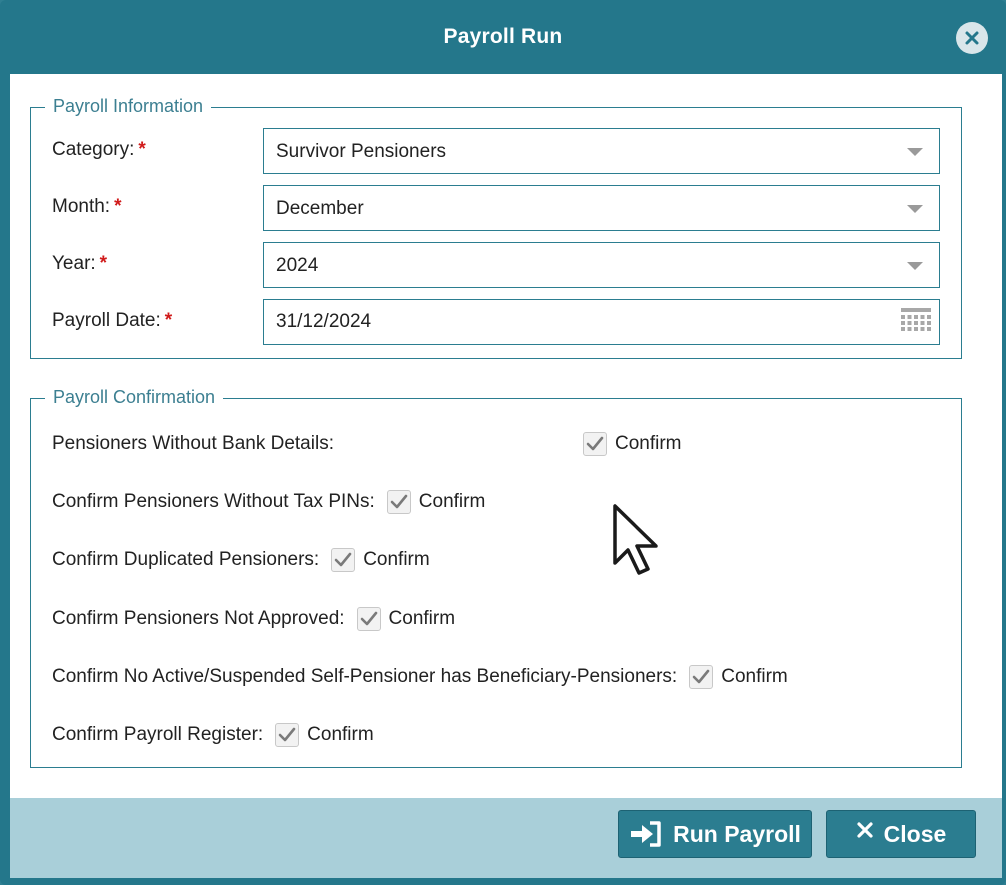  Describe the element at coordinates (506, 838) in the screenshot. I see `dialog-footer: Run Payroll Close` at that location.